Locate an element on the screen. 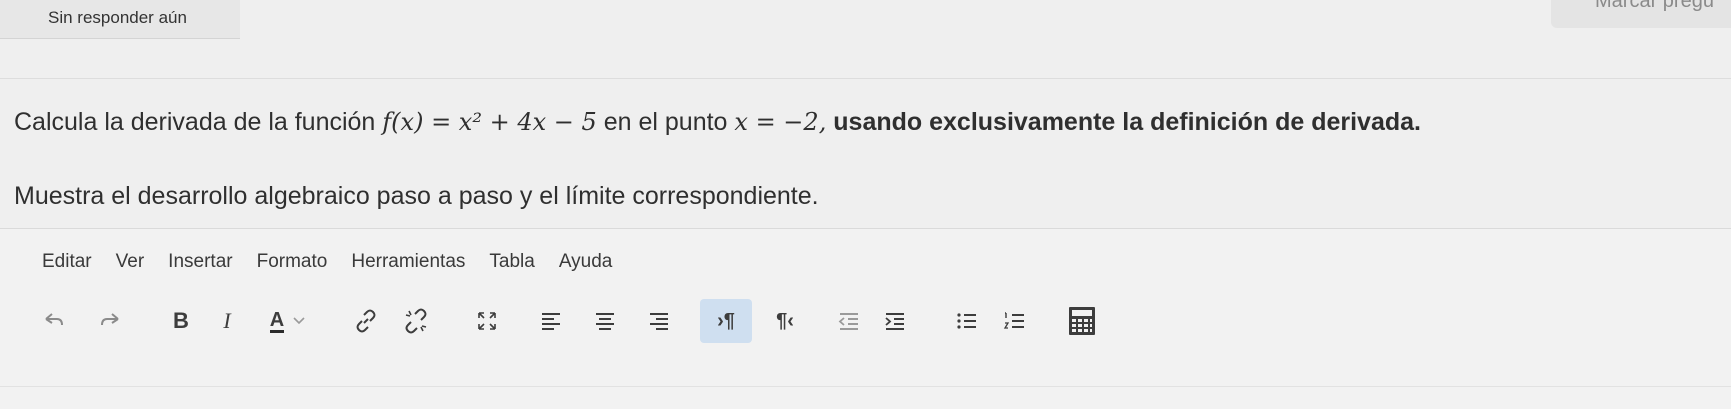  align-center-button is located at coordinates (605, 321).